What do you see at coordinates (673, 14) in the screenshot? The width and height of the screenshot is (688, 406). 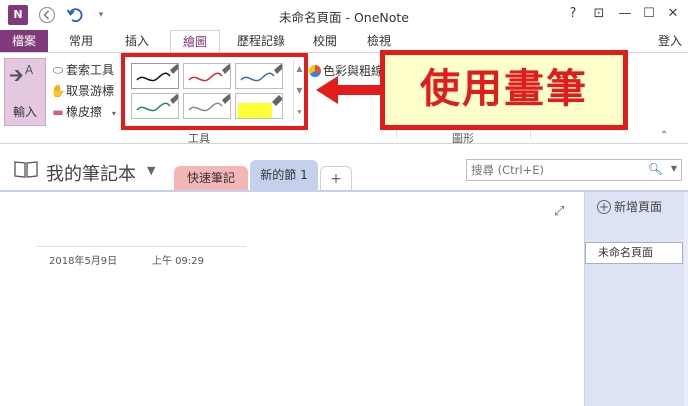 I see `close-button: ✕` at bounding box center [673, 14].